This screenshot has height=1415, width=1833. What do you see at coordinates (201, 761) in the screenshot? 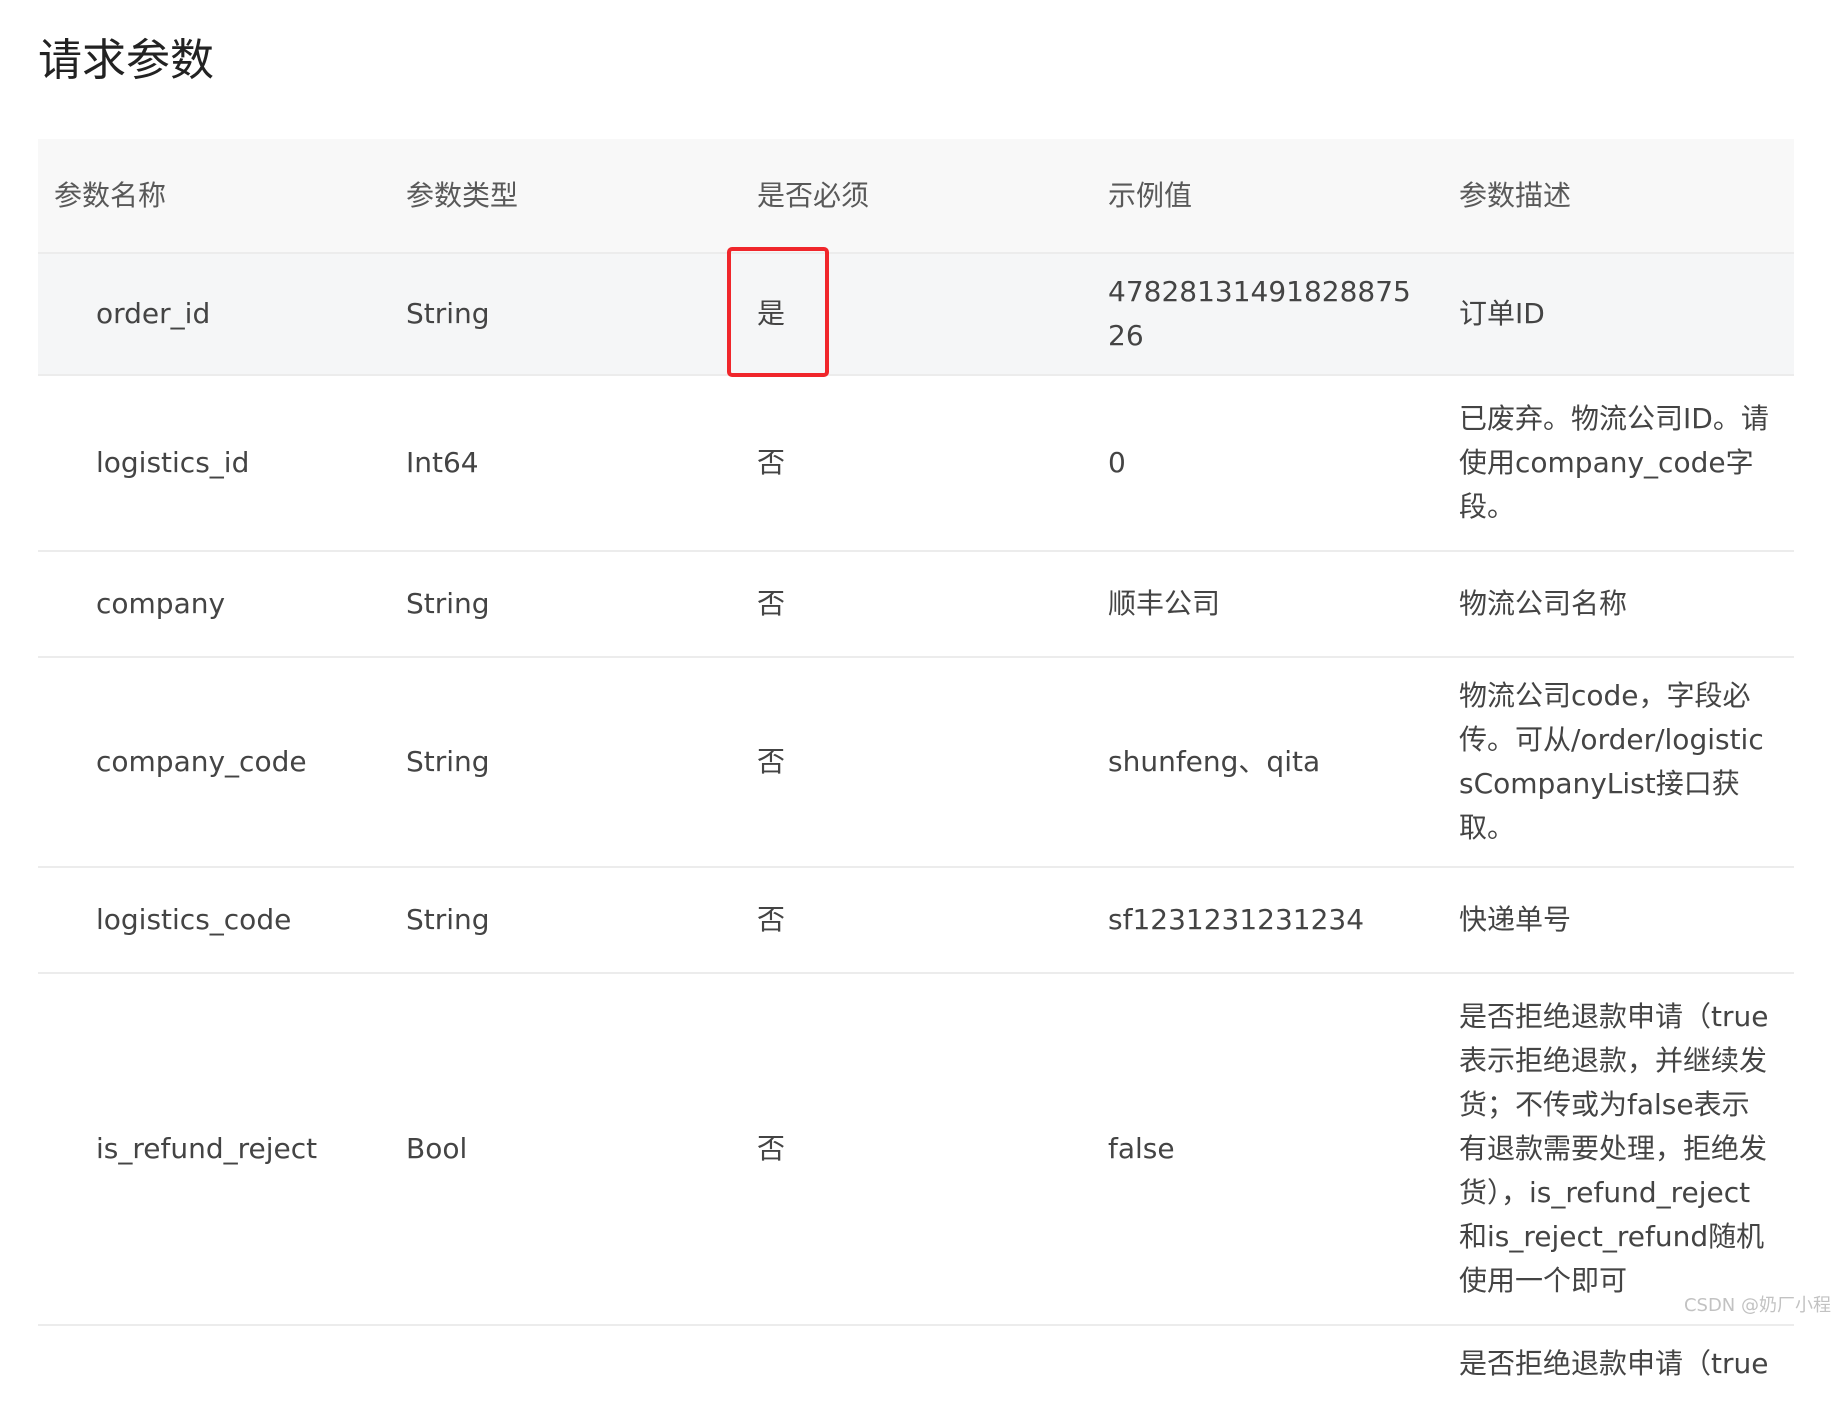
I see `param-name: company_code` at bounding box center [201, 761].